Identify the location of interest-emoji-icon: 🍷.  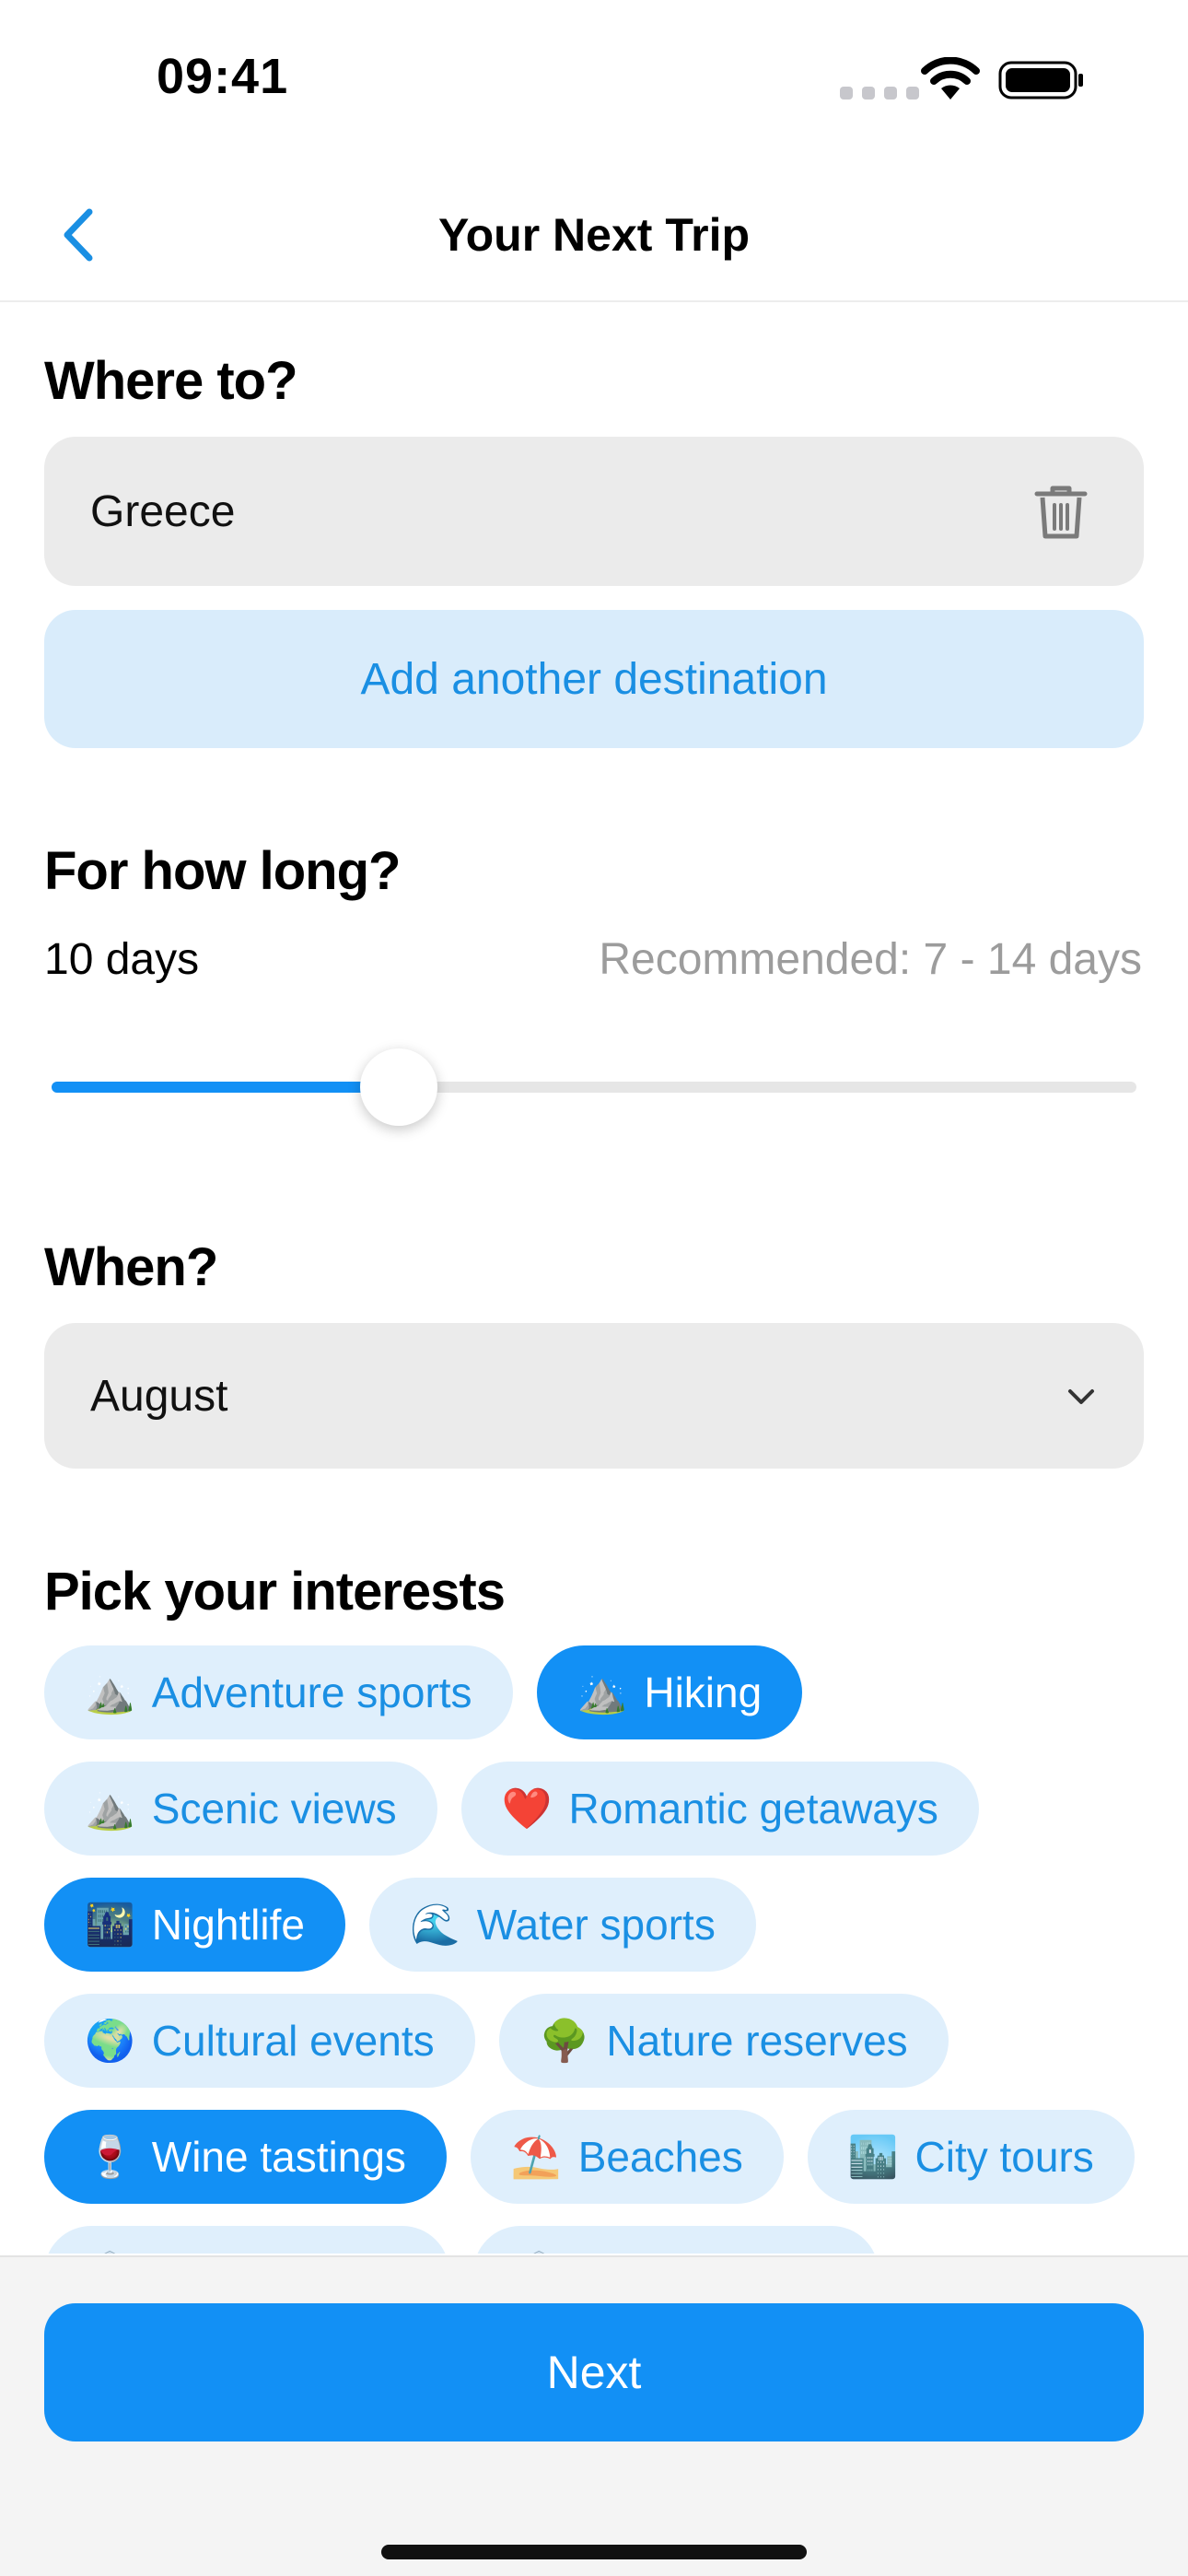
(110, 2157).